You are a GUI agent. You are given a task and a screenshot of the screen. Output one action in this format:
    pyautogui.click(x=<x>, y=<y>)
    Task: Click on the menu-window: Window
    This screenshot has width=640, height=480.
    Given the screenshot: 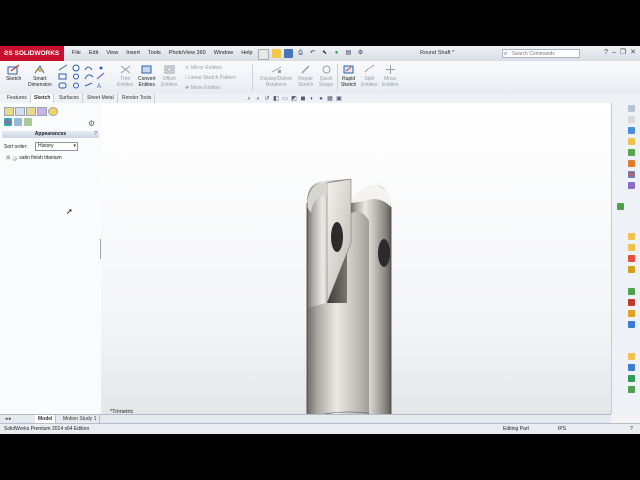 What is the action you would take?
    pyautogui.click(x=224, y=53)
    